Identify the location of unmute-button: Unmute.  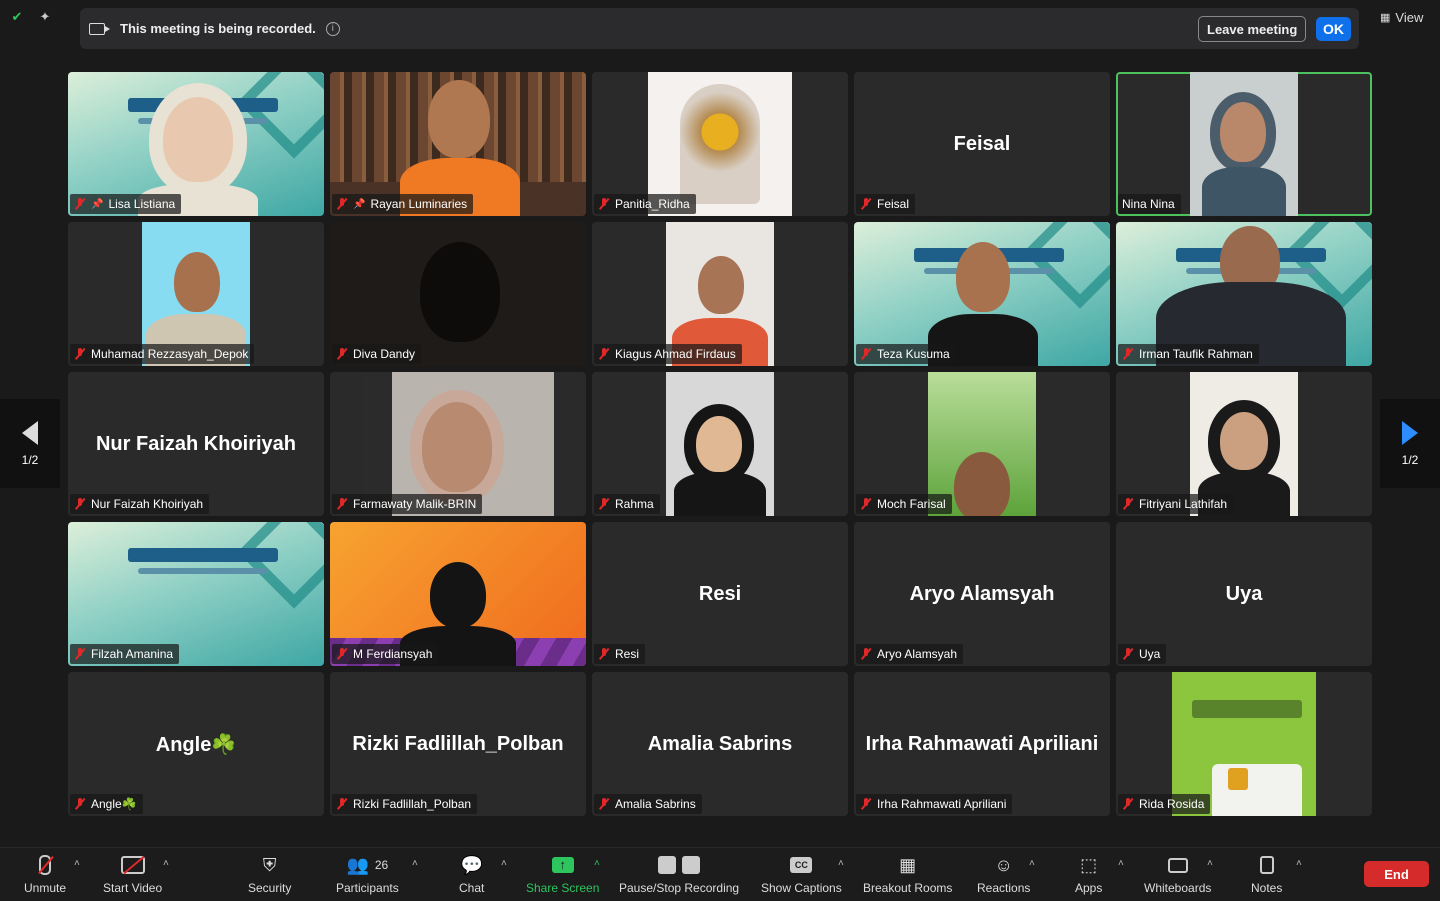
(45, 874).